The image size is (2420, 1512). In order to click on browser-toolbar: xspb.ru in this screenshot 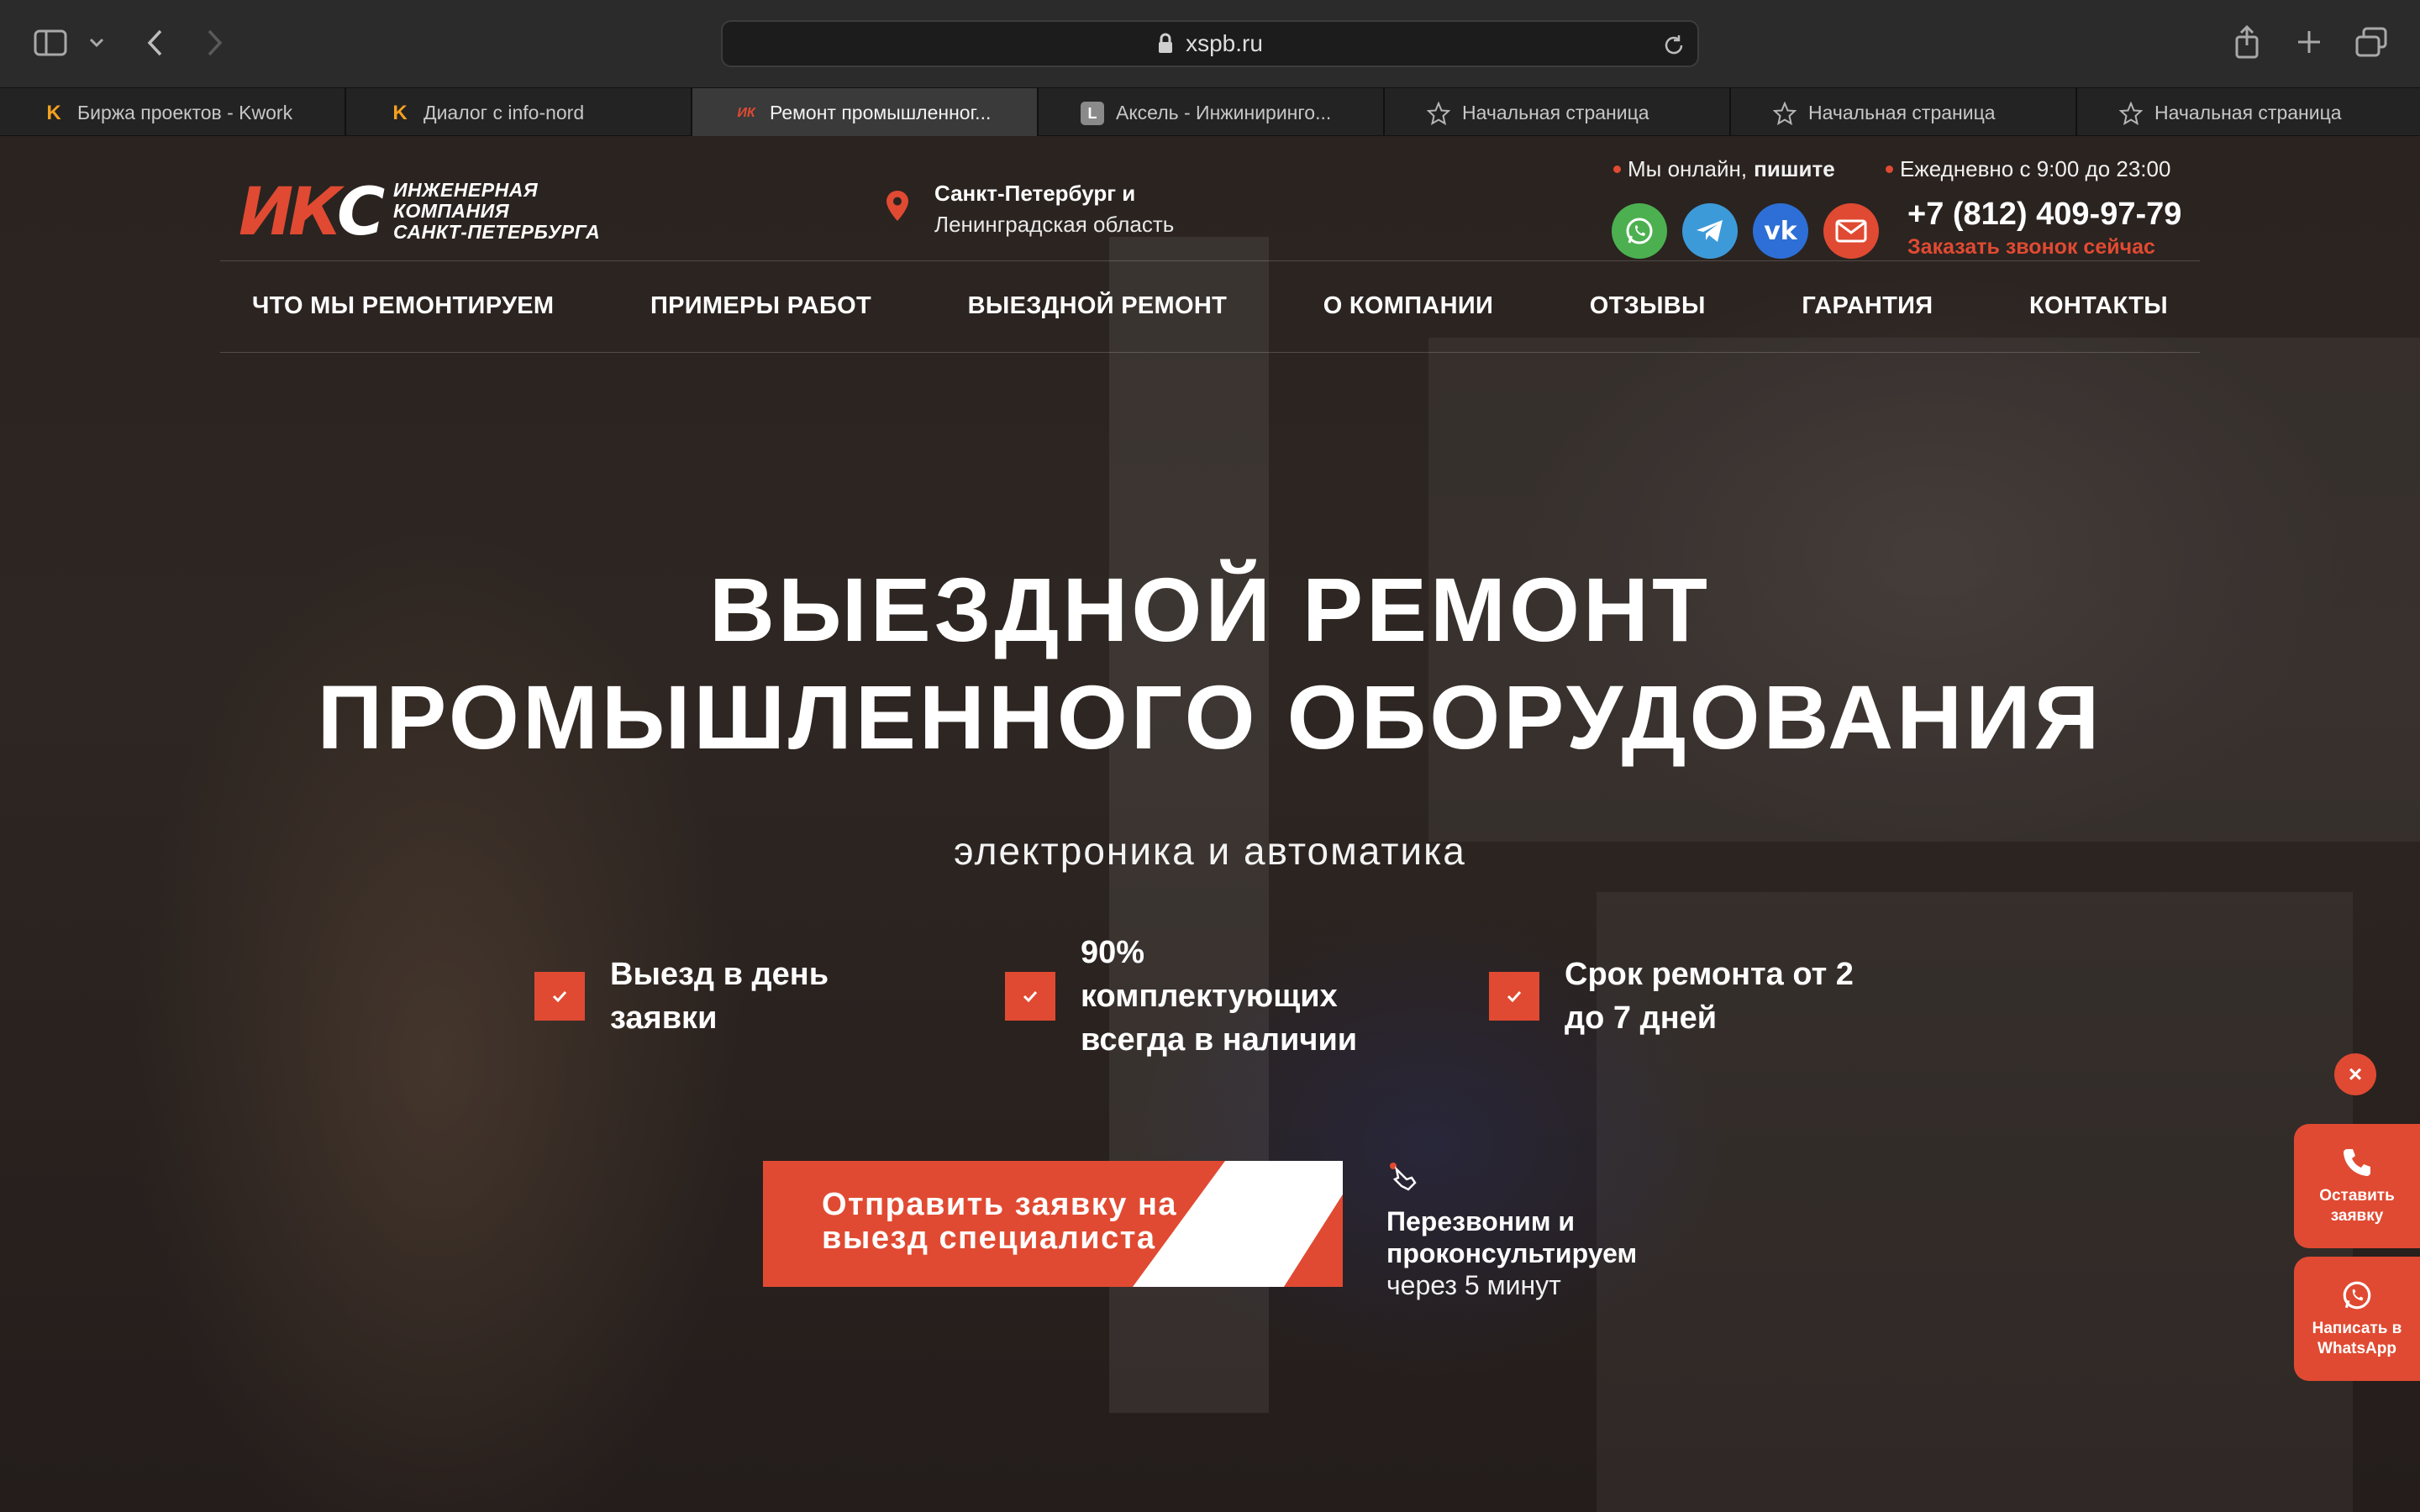, I will do `click(1210, 43)`.